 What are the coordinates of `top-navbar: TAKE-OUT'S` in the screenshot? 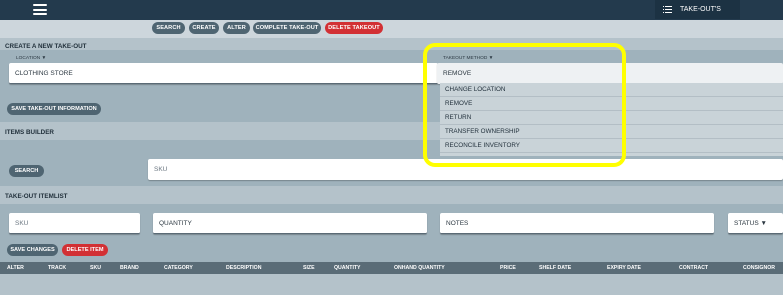 It's located at (391, 10).